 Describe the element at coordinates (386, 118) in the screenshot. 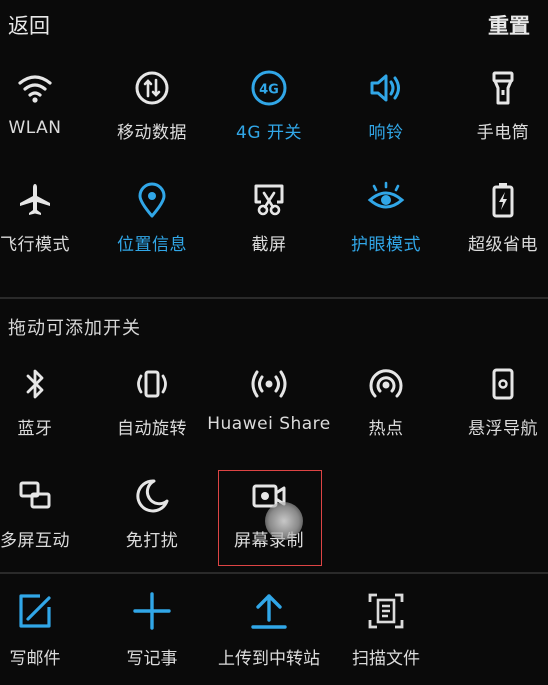

I see `toggle-ring: 响铃` at that location.